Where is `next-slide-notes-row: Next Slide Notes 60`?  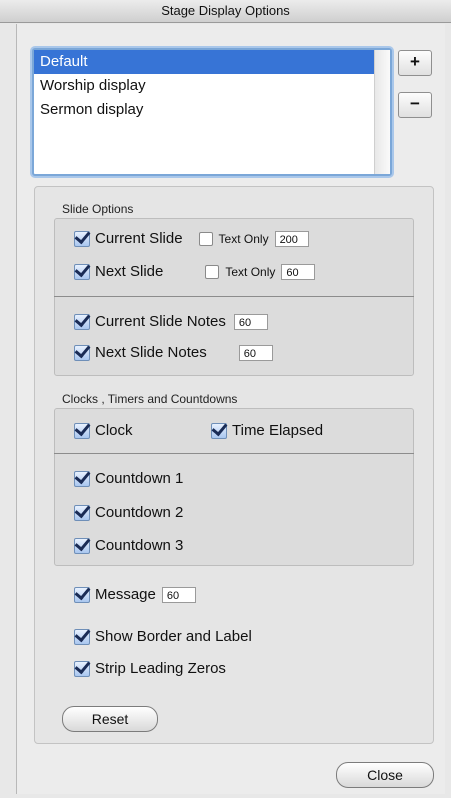 next-slide-notes-row: Next Slide Notes 60 is located at coordinates (173, 352).